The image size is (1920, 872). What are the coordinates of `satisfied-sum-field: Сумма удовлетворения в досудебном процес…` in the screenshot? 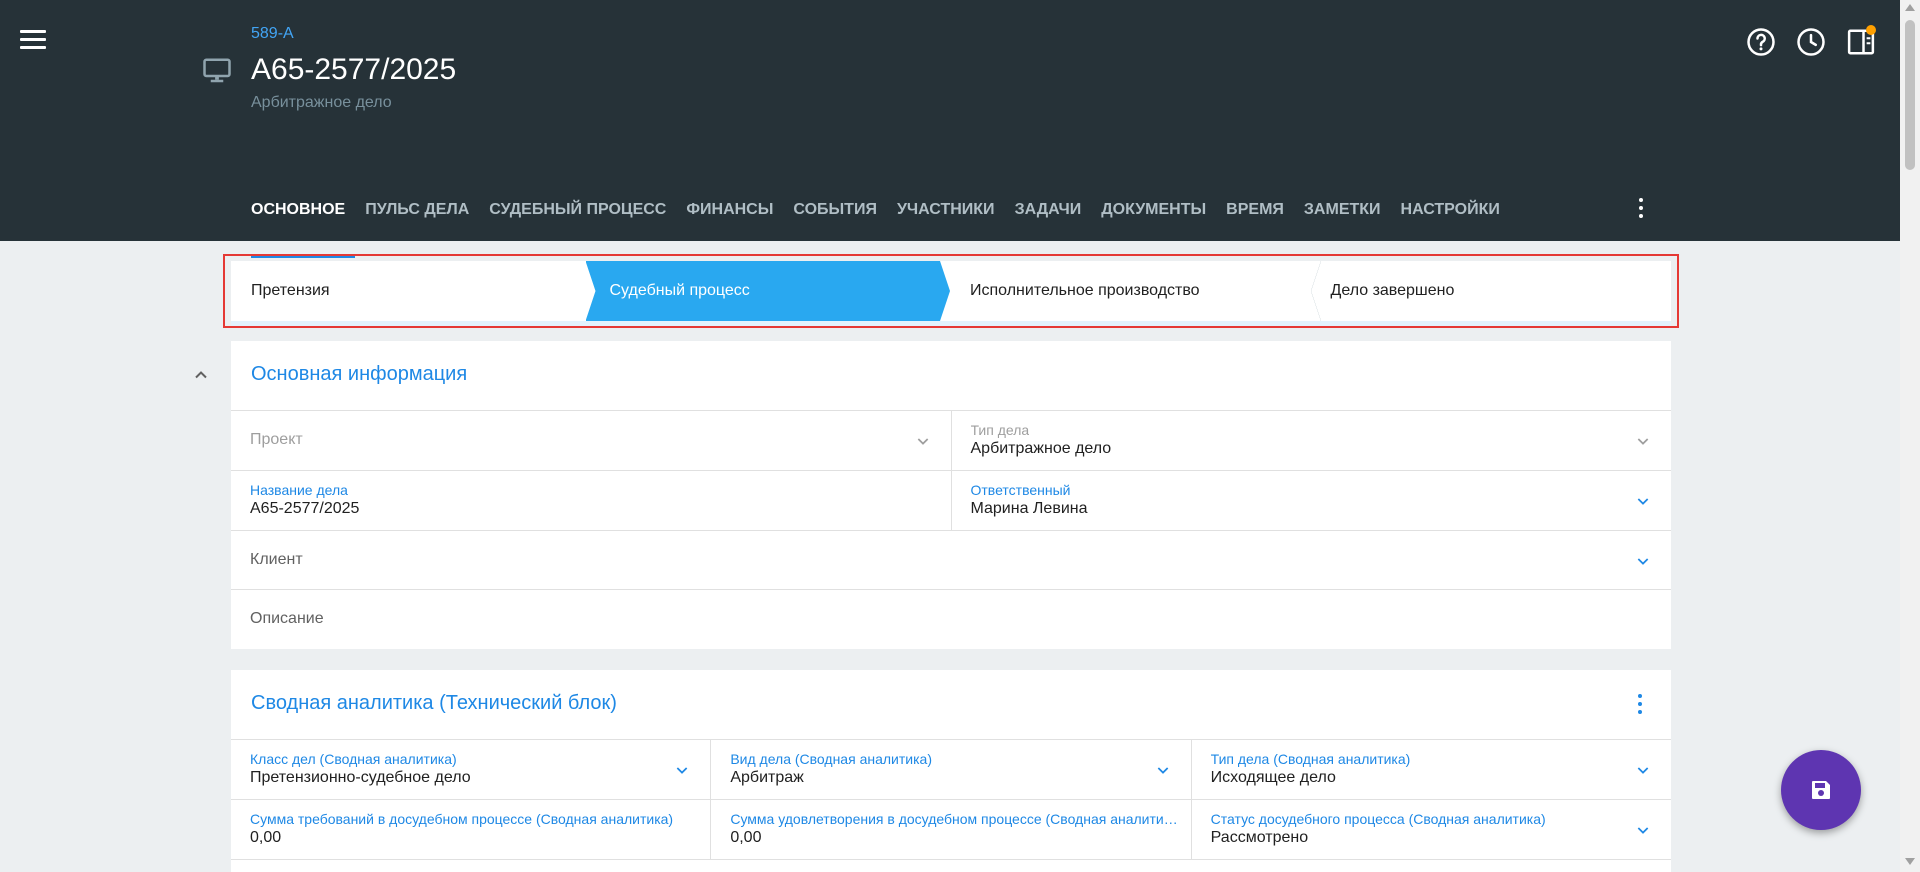 It's located at (951, 830).